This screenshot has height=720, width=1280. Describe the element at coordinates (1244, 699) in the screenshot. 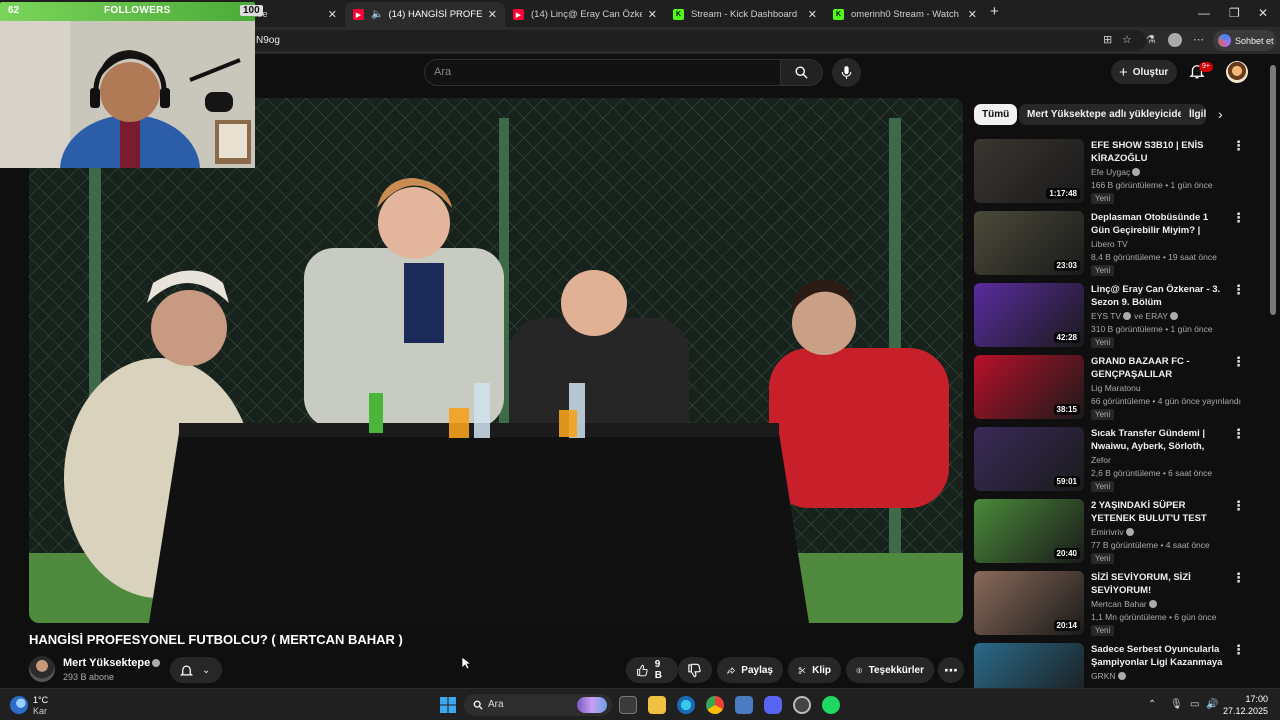

I see `clock-time: 17:00` at that location.